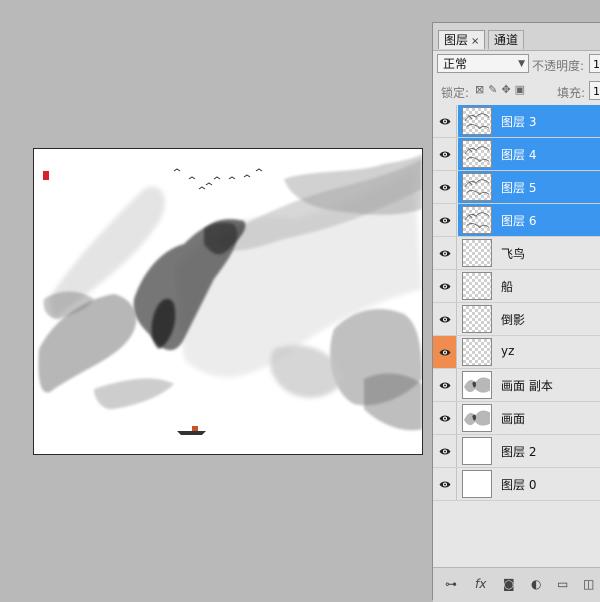 This screenshot has height=602, width=600. I want to click on layer-name: 图层 6, so click(519, 221).